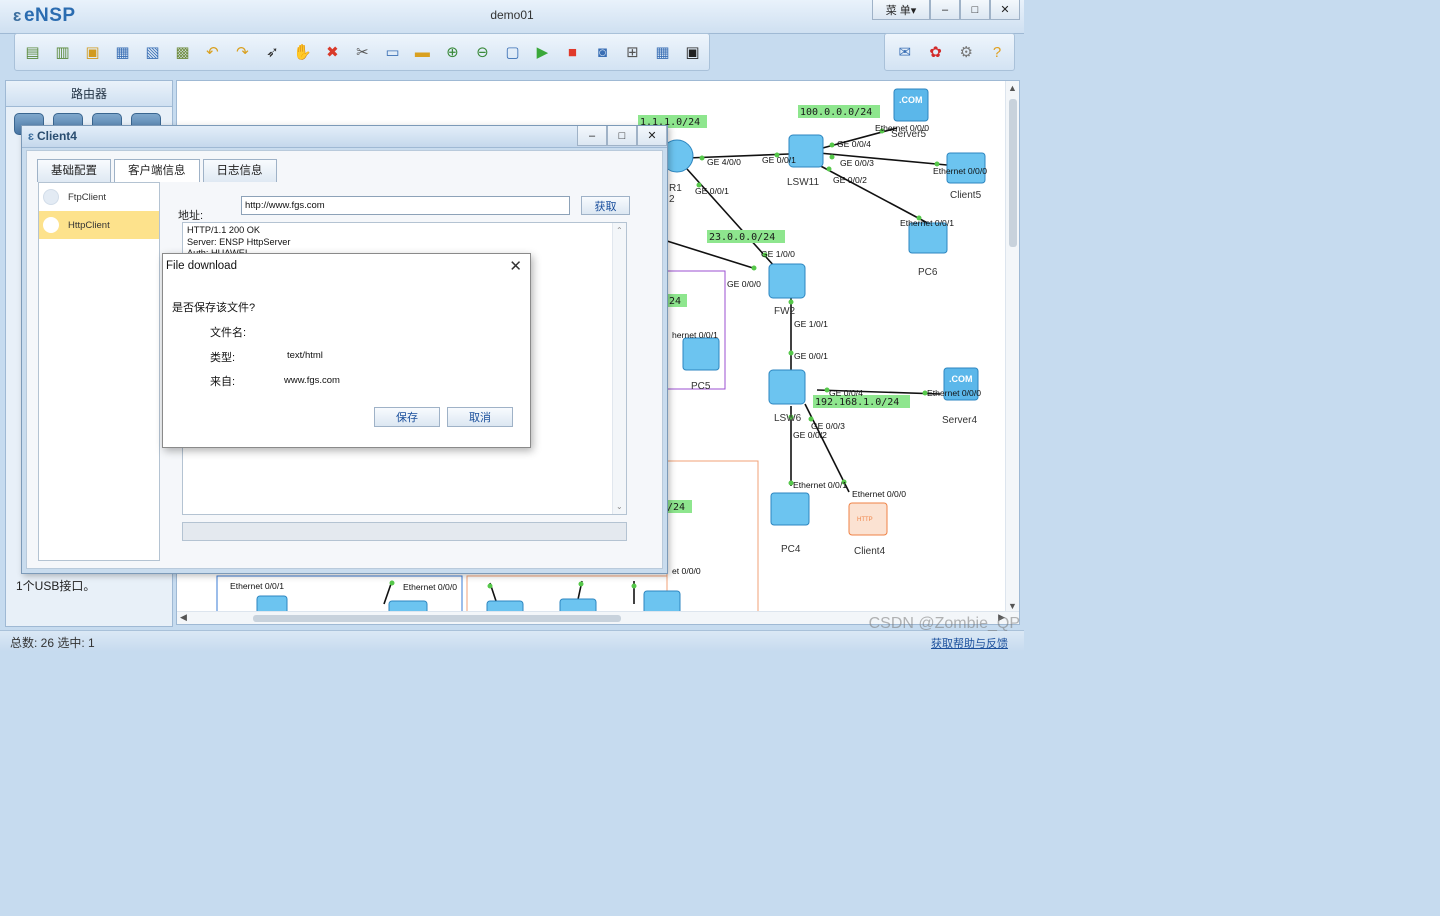 The width and height of the screenshot is (1440, 916). I want to click on client4-titlebar: ɛ Client4 – □ ✕, so click(344, 137).